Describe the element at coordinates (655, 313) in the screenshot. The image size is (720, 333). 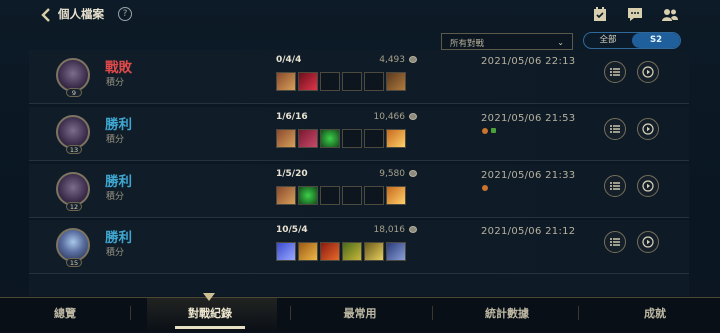
I see `tab-achievements: 成就` at that location.